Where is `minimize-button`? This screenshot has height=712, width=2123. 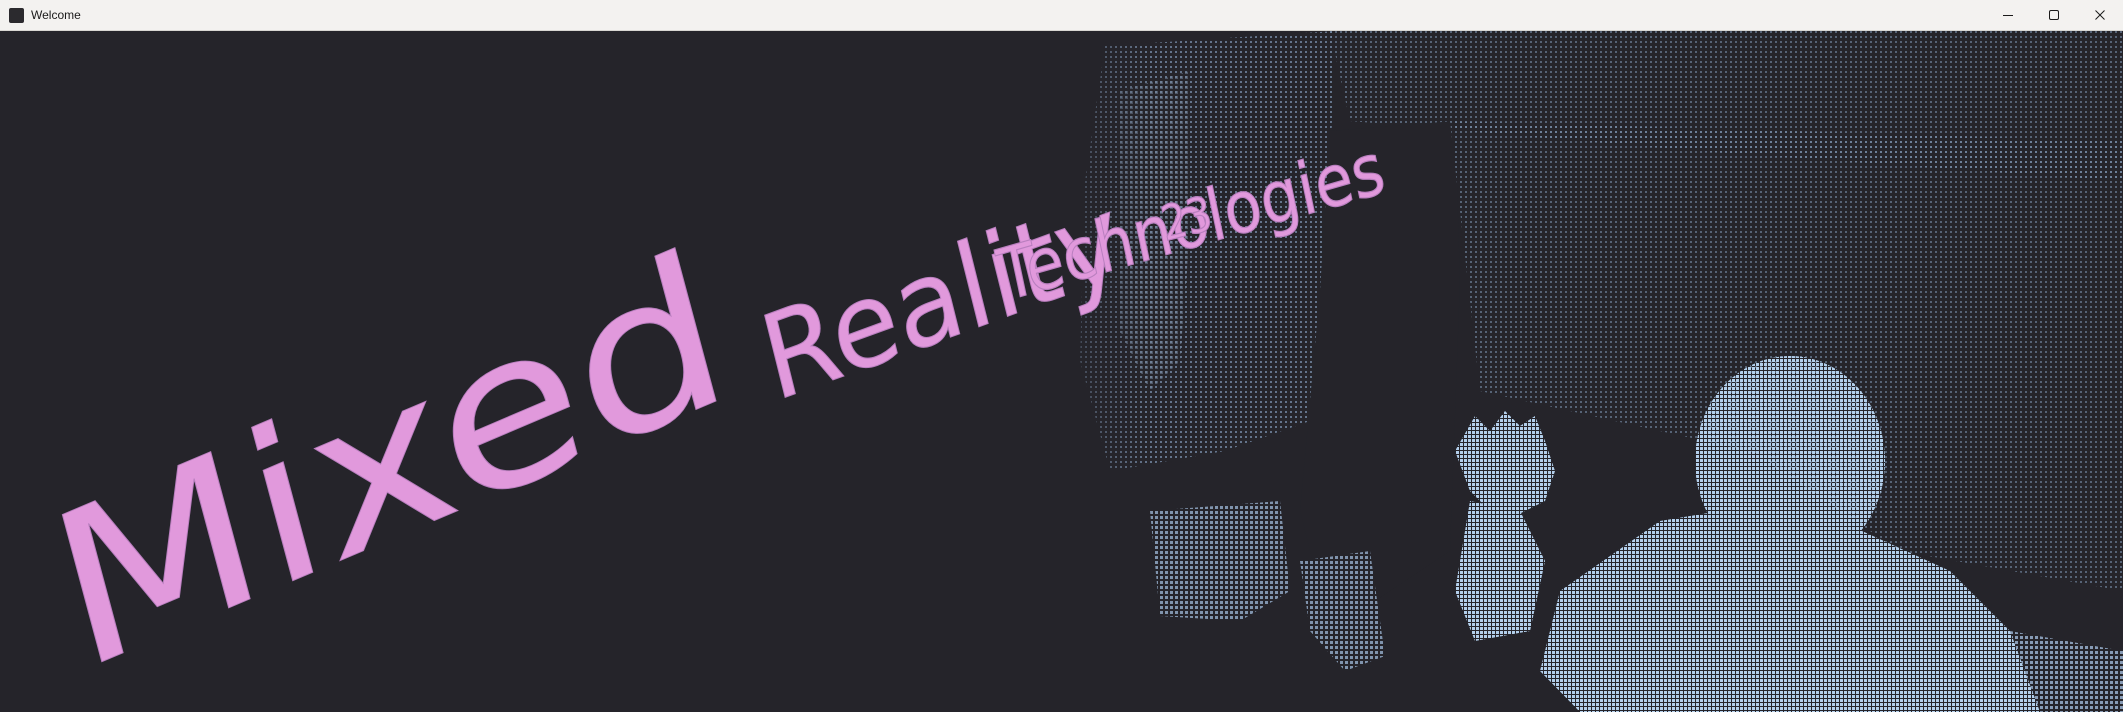
minimize-button is located at coordinates (2008, 15).